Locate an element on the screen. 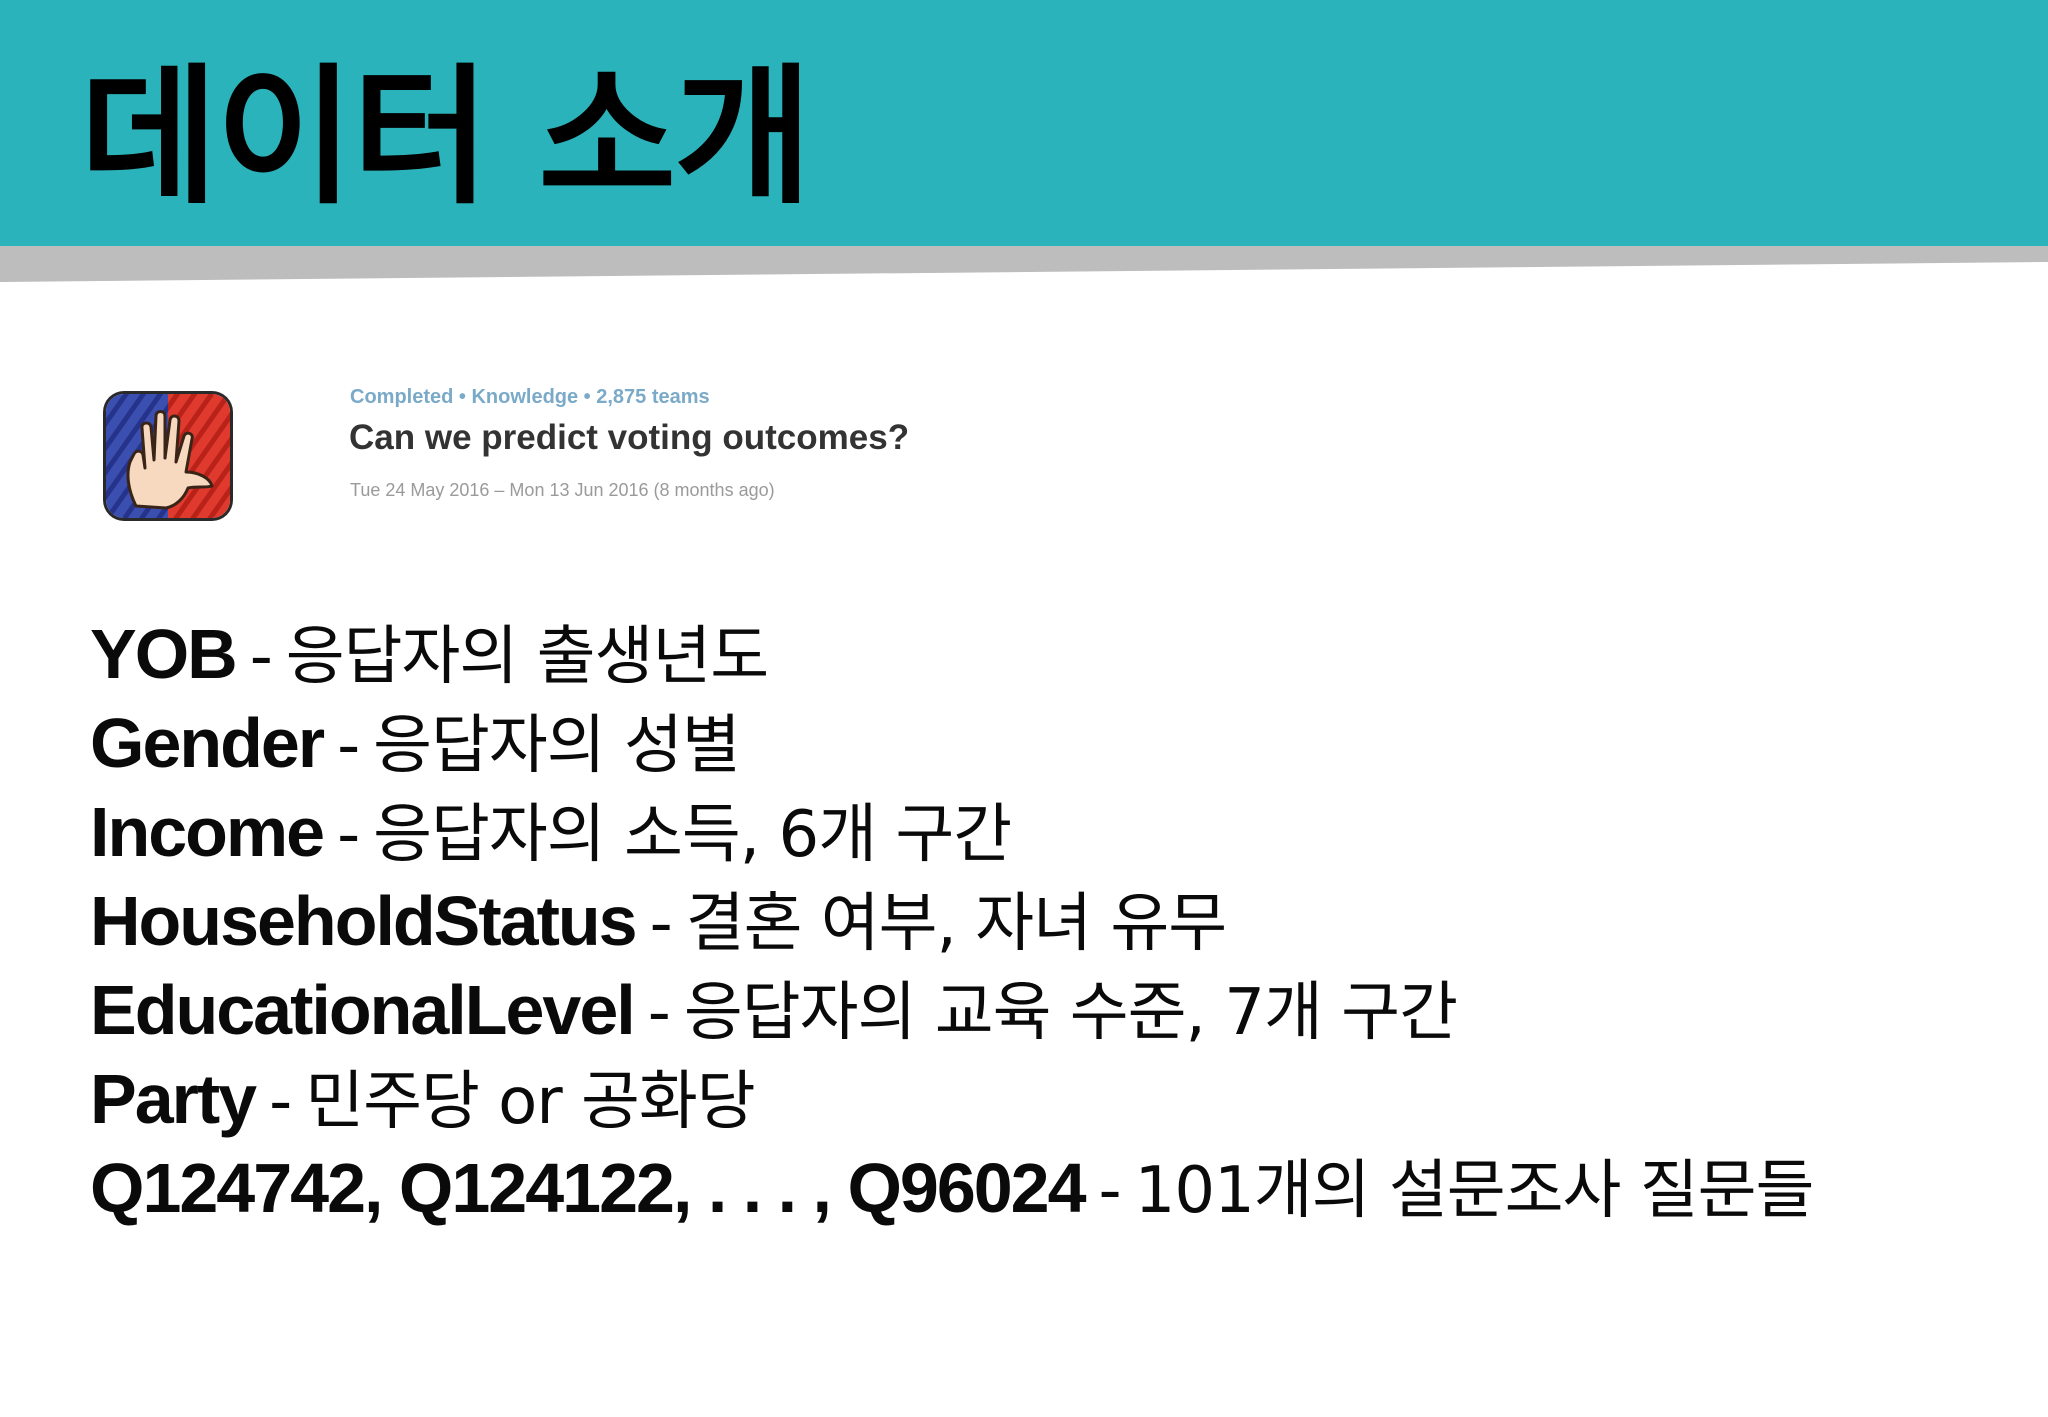 The image size is (2048, 1417). variable-name: Q124742, Q124122, . . . , Q96024 is located at coordinates (588, 1188).